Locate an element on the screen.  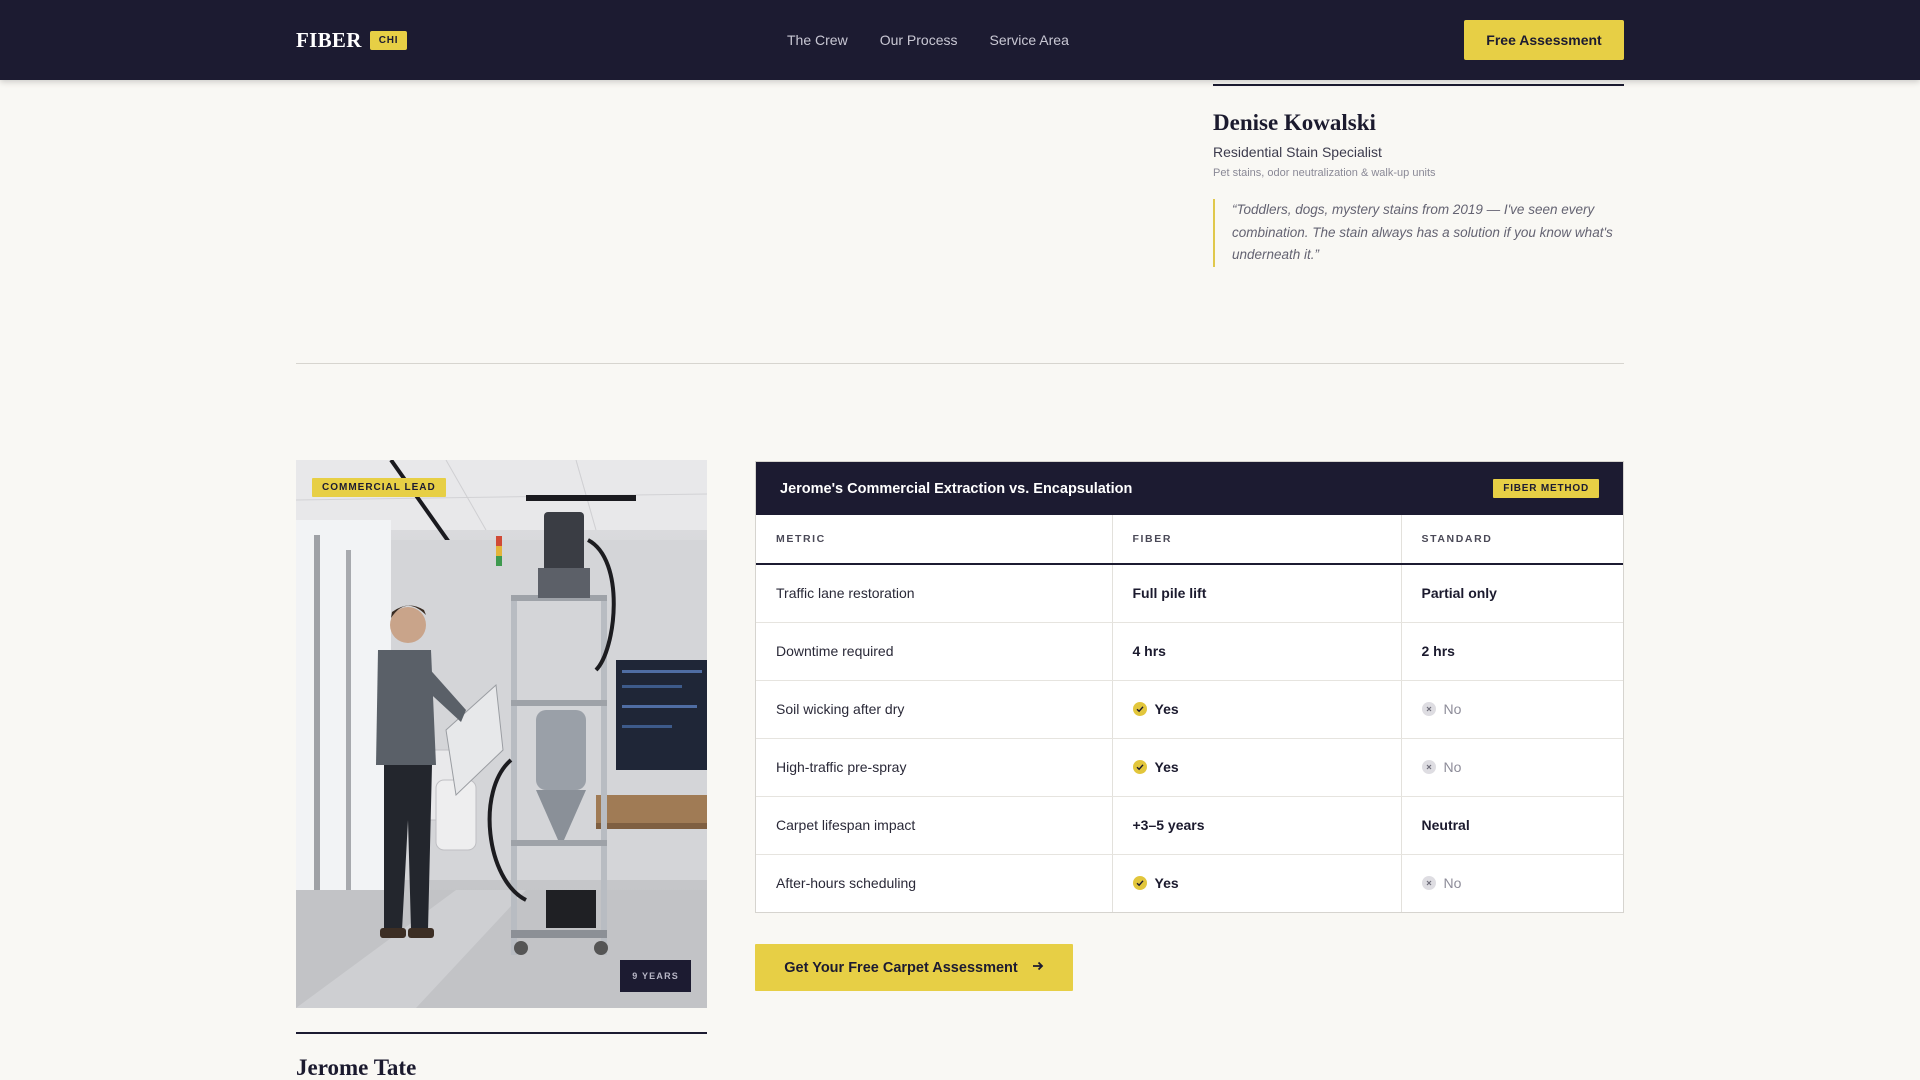
crew-member-name: Denise Kowalski is located at coordinates (1294, 122).